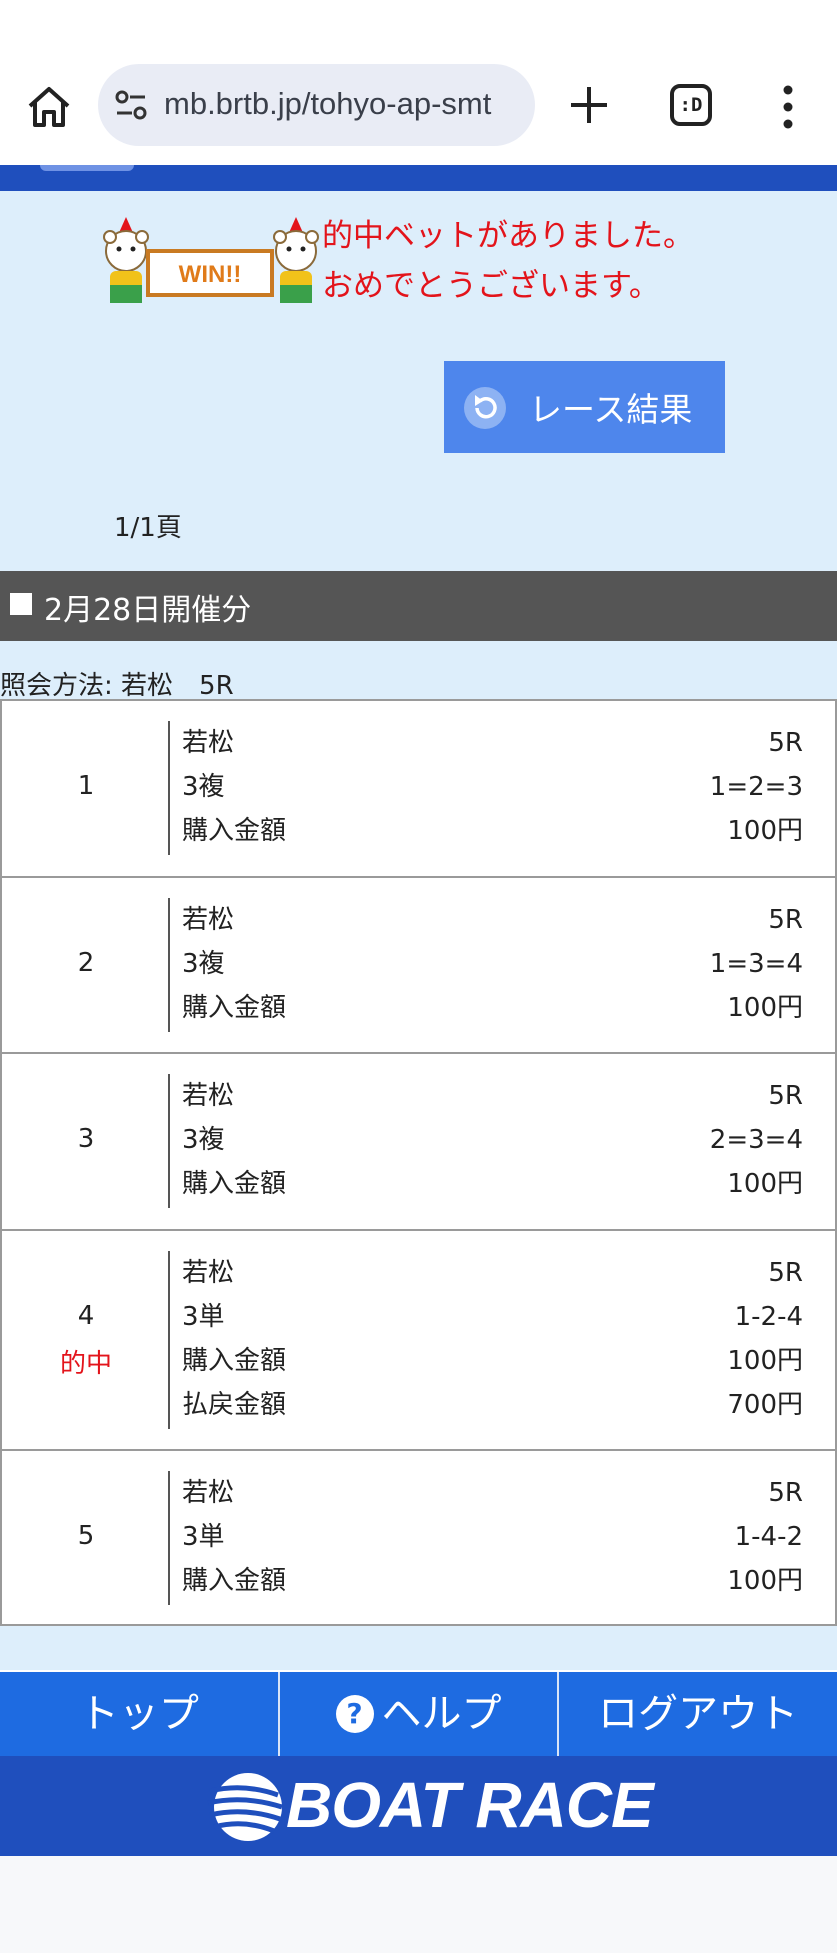 This screenshot has height=1953, width=837. Describe the element at coordinates (418, 1904) in the screenshot. I see `page-bottom-blank` at that location.